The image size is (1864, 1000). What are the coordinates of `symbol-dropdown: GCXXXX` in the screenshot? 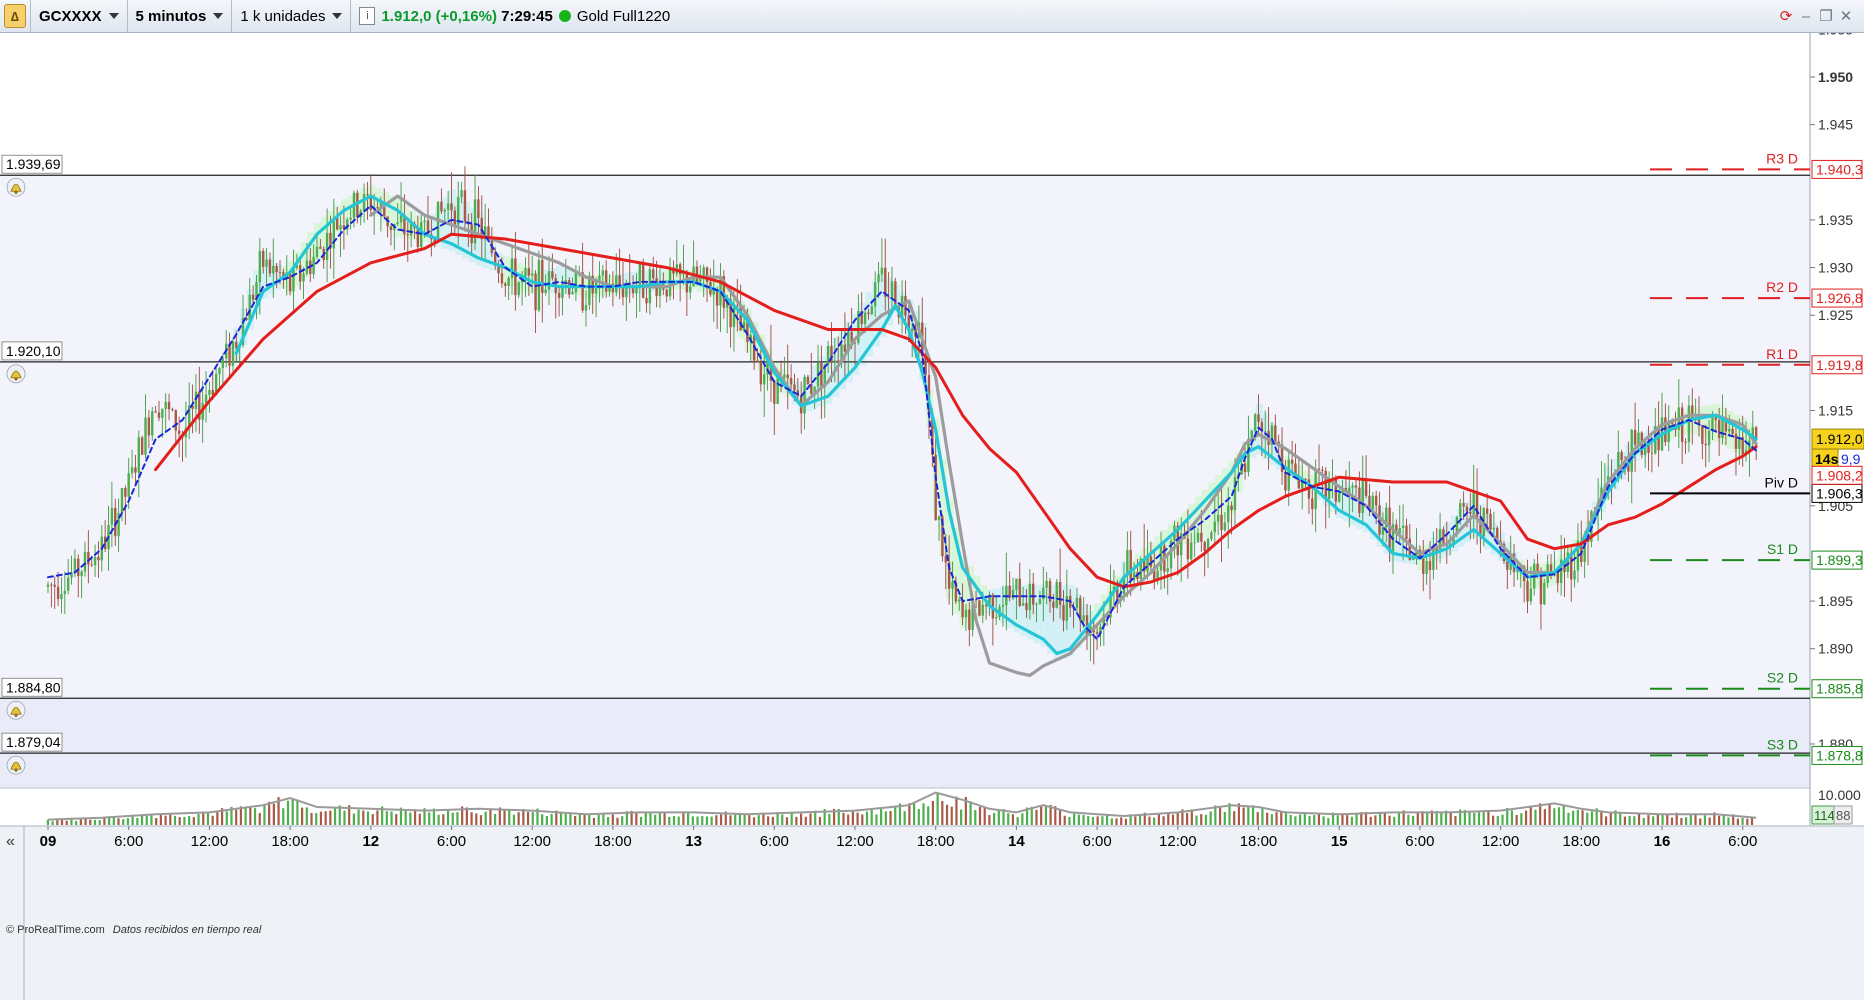 It's located at (79, 16).